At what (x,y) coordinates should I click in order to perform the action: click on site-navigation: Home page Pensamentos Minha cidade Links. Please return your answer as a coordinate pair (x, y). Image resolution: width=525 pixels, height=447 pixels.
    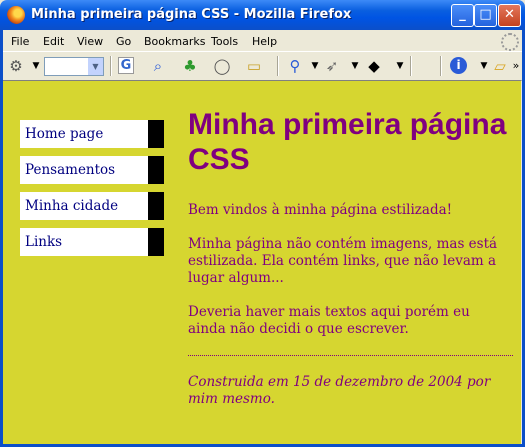
    Looking at the image, I should click on (92, 192).